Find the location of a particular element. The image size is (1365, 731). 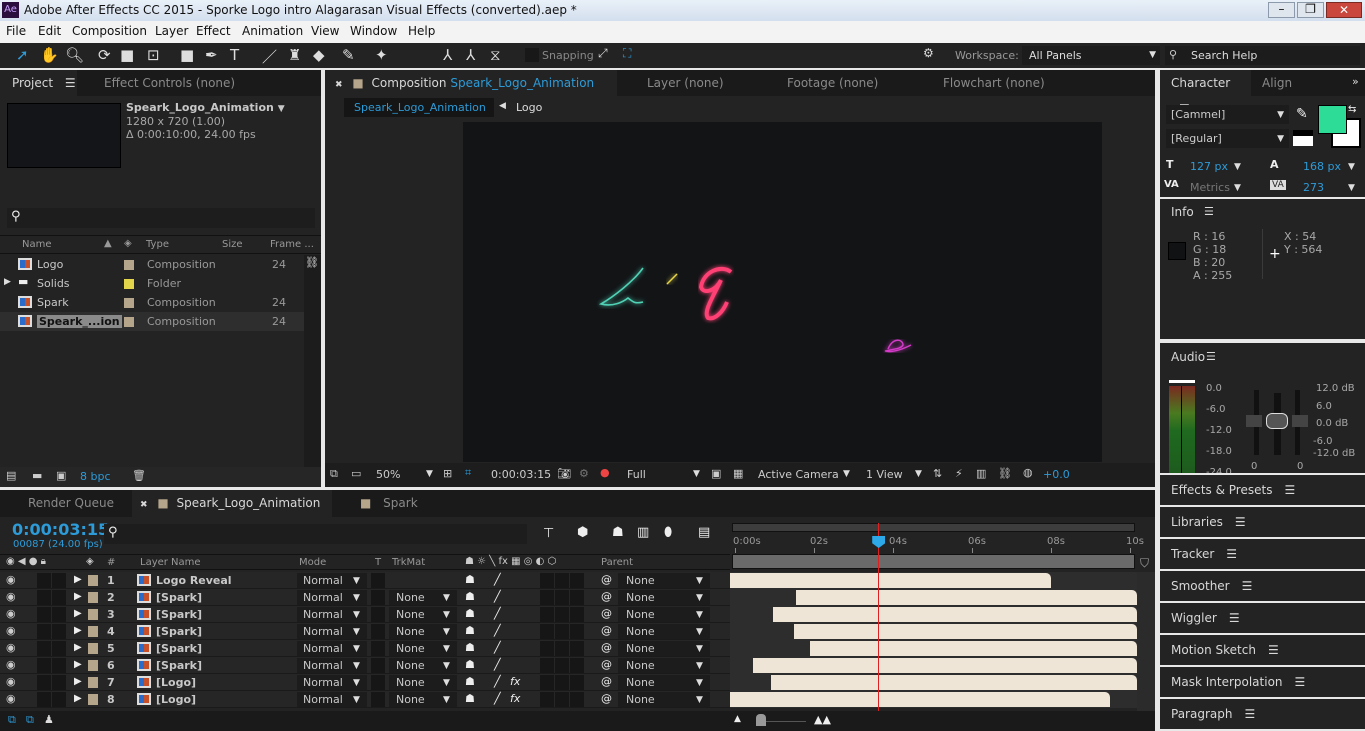

pan-behind-tool-icon: ⊡ is located at coordinates (153, 55).